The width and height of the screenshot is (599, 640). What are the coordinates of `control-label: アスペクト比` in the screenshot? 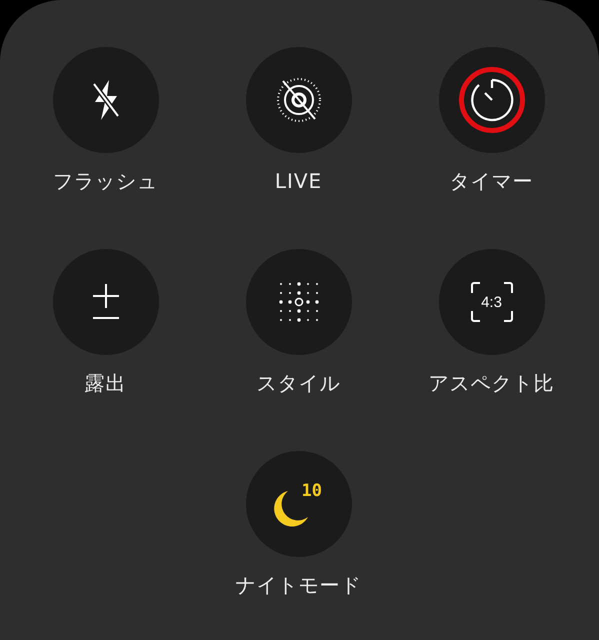 It's located at (491, 383).